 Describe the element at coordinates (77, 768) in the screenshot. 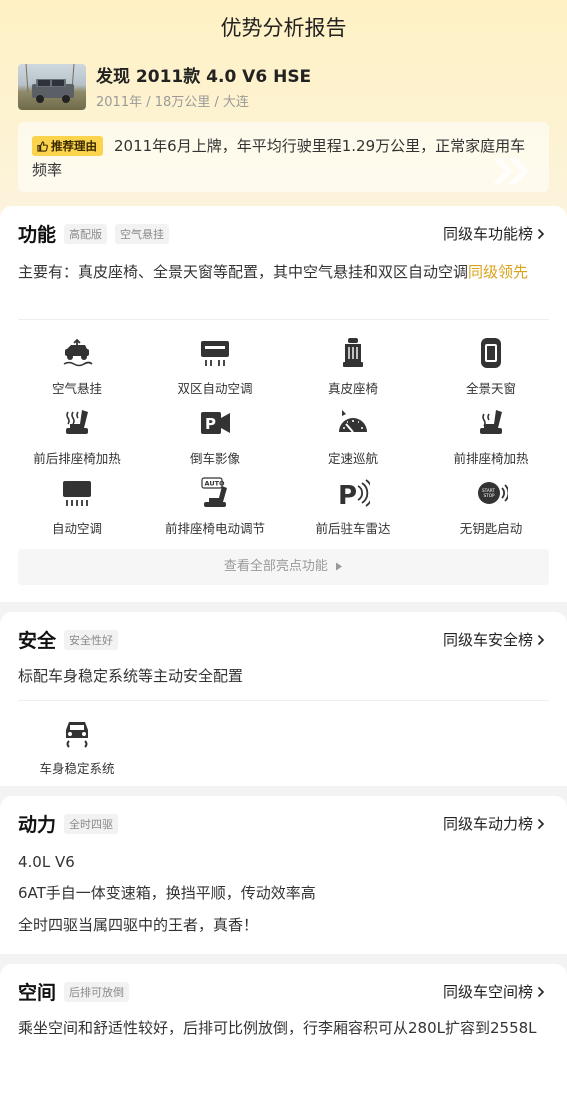

I see `feature-label: 车身稳定系统` at that location.